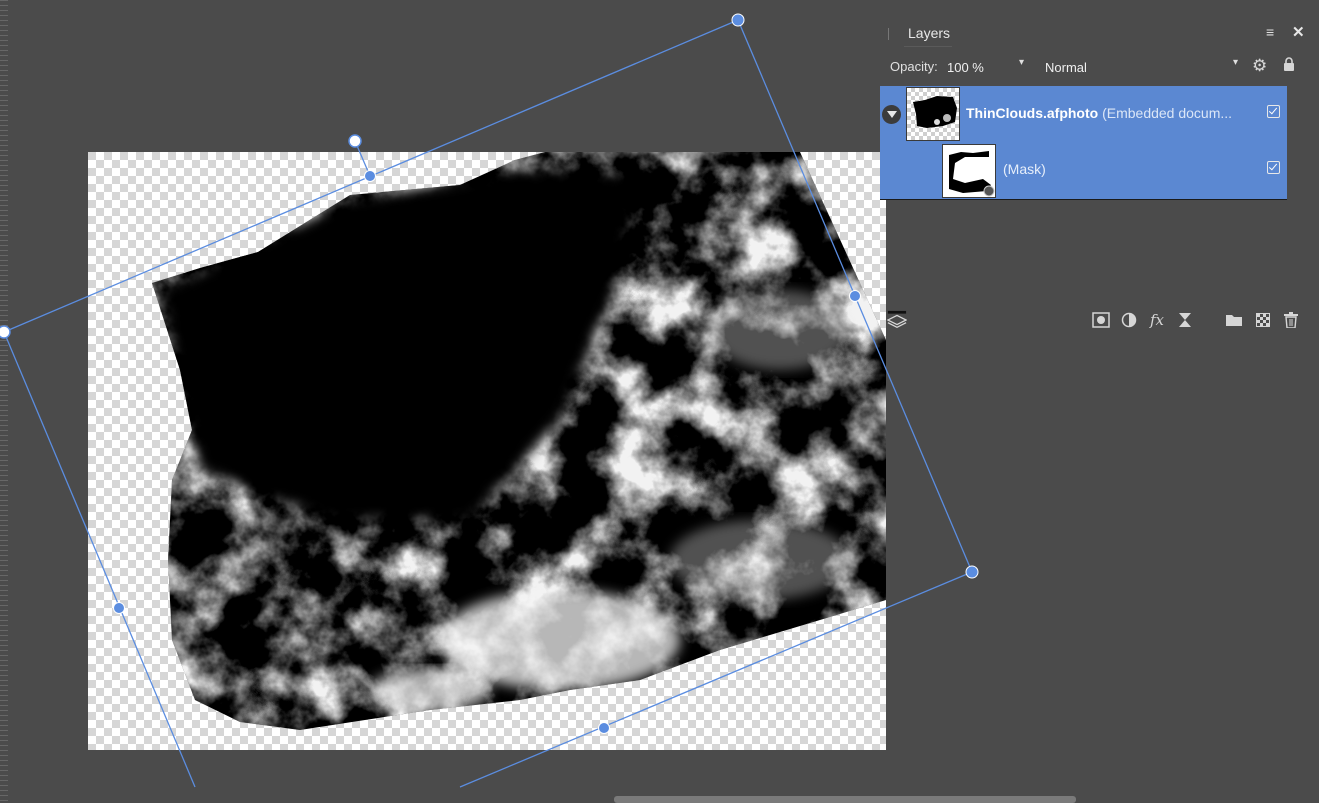 Image resolution: width=1319 pixels, height=803 pixels. What do you see at coordinates (855, 296) in the screenshot?
I see `handle-right-mid` at bounding box center [855, 296].